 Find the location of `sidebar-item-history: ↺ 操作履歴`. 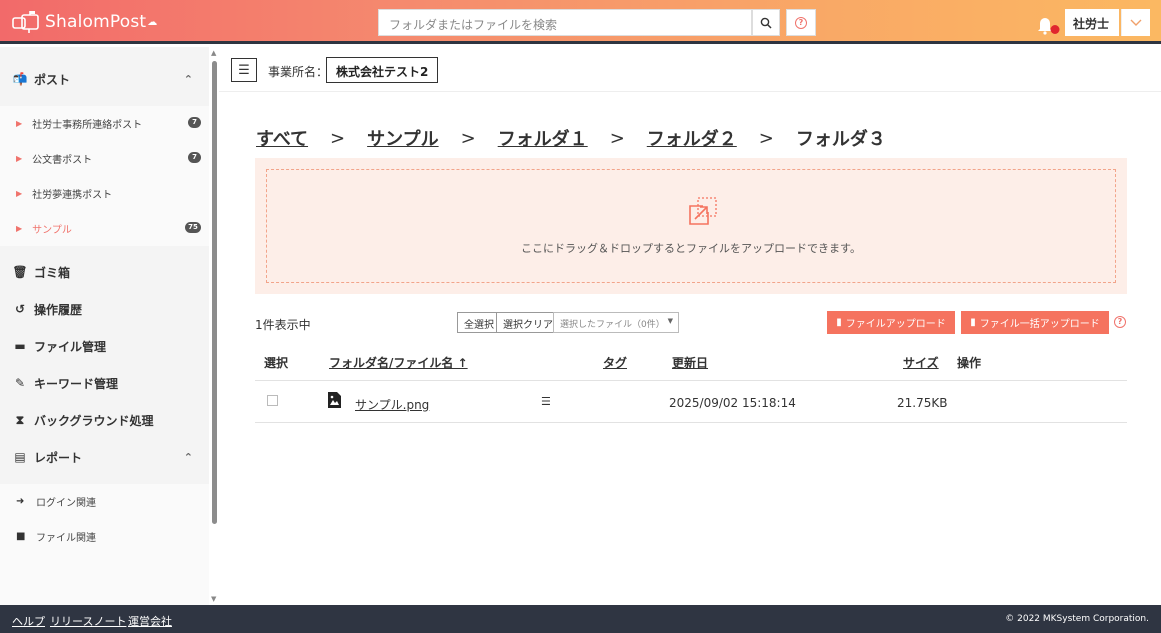

sidebar-item-history: ↺ 操作履歴 is located at coordinates (104, 309).